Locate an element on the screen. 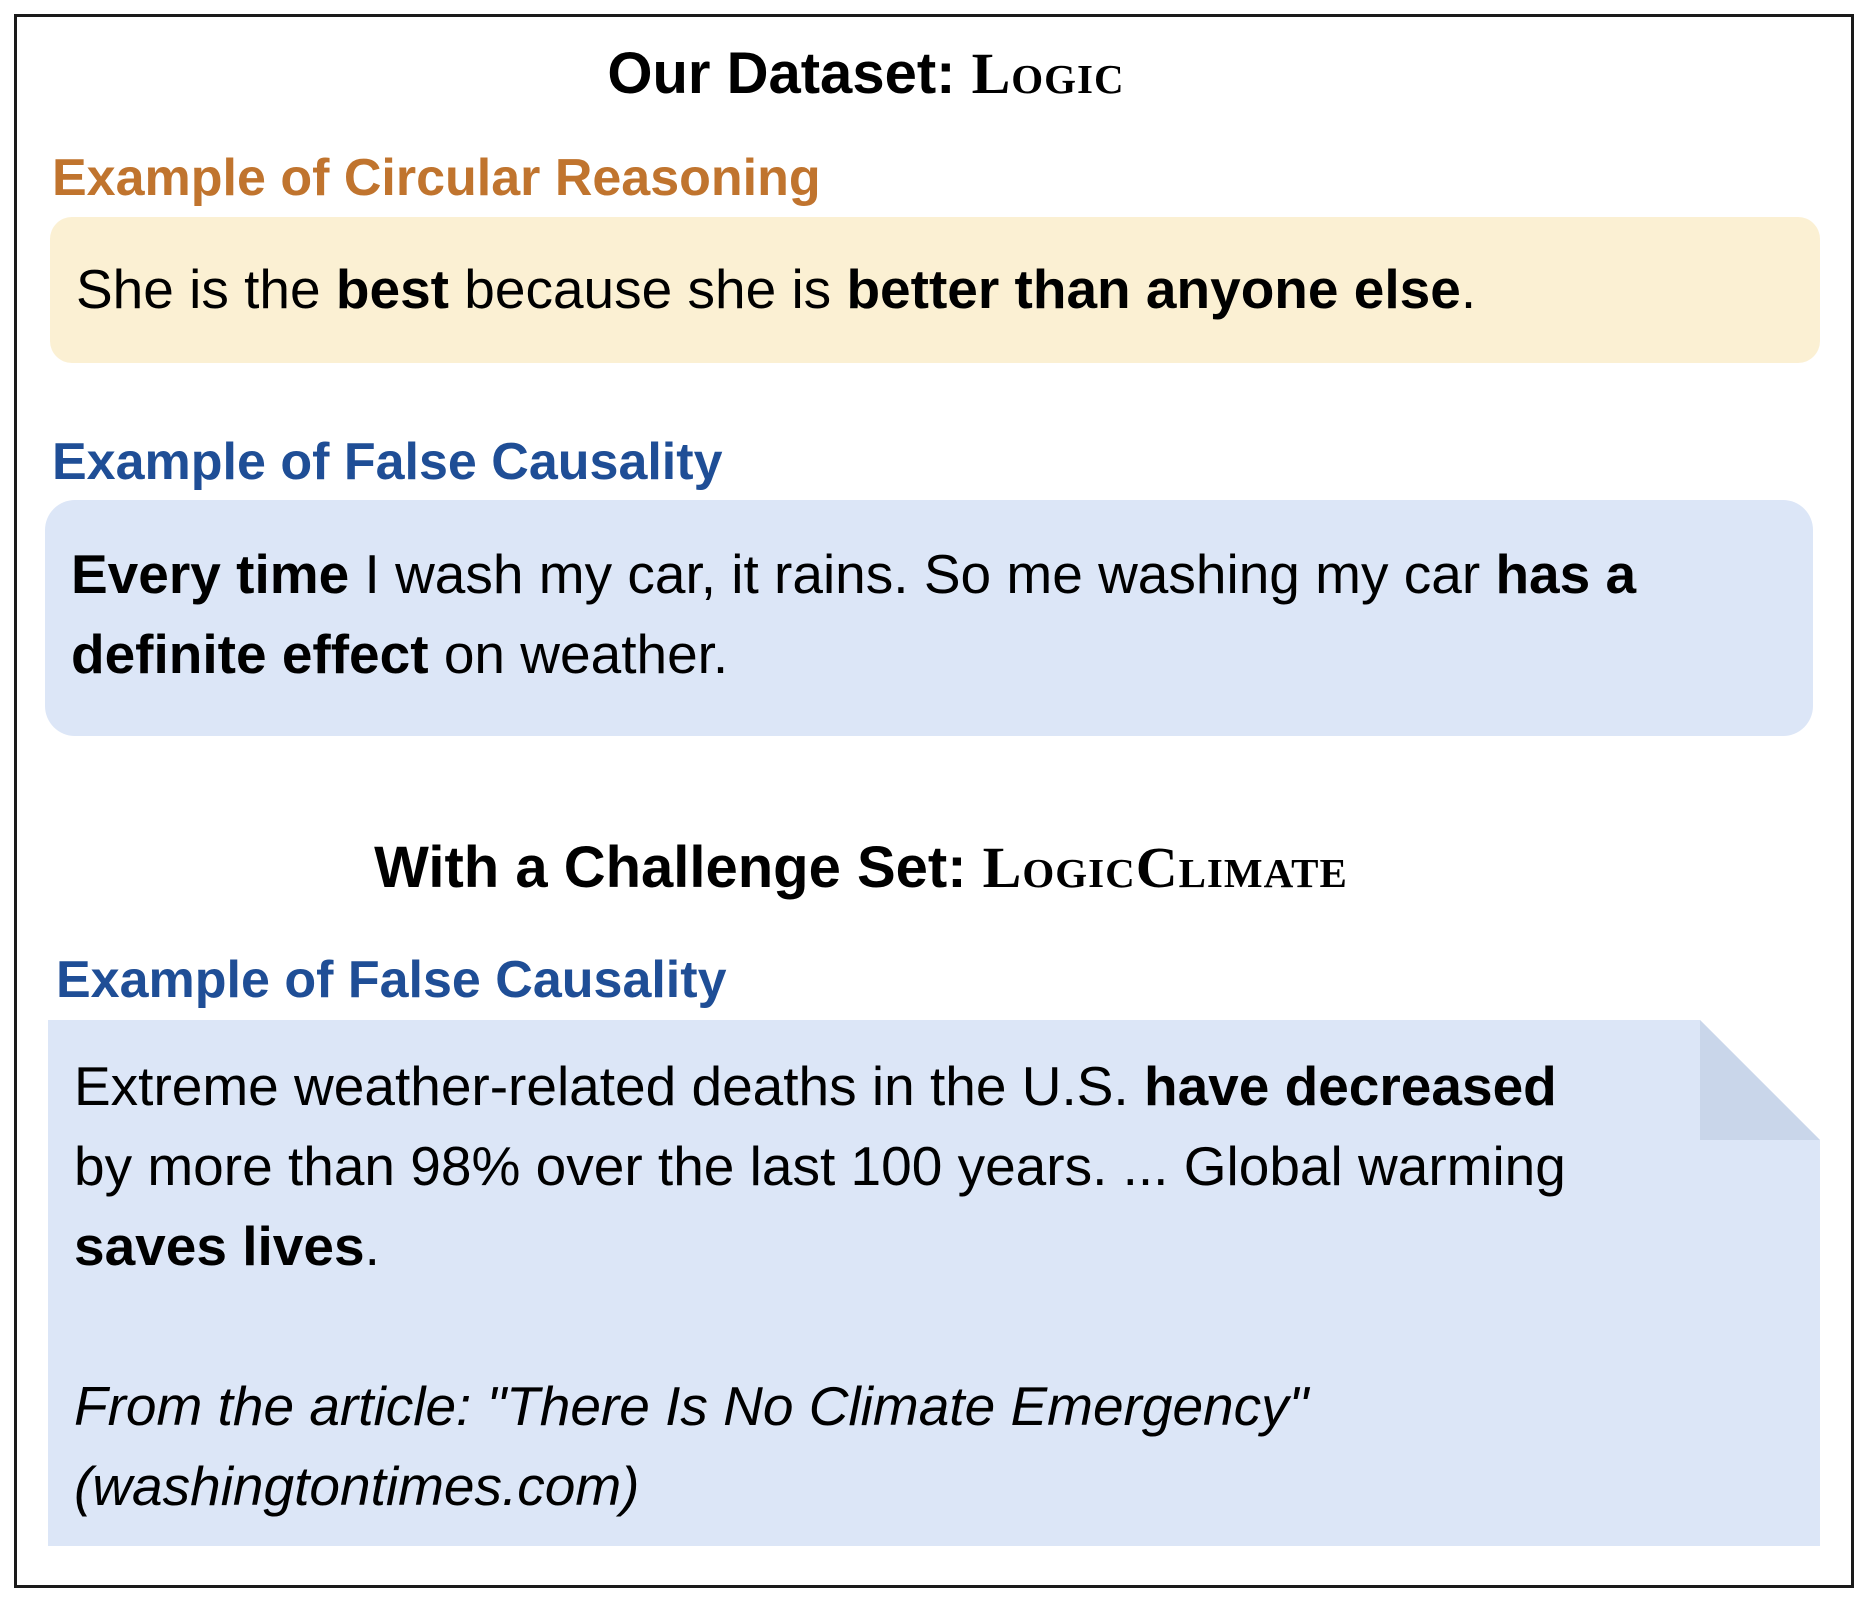 The height and width of the screenshot is (1604, 1872). dataset-heading-prefix: Our Dataset: is located at coordinates (789, 73).